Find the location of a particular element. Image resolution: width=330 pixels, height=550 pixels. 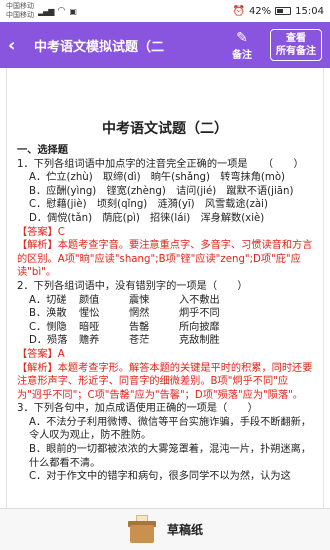

carrier-labels: 中国移动 中国移动 is located at coordinates (20, 11).